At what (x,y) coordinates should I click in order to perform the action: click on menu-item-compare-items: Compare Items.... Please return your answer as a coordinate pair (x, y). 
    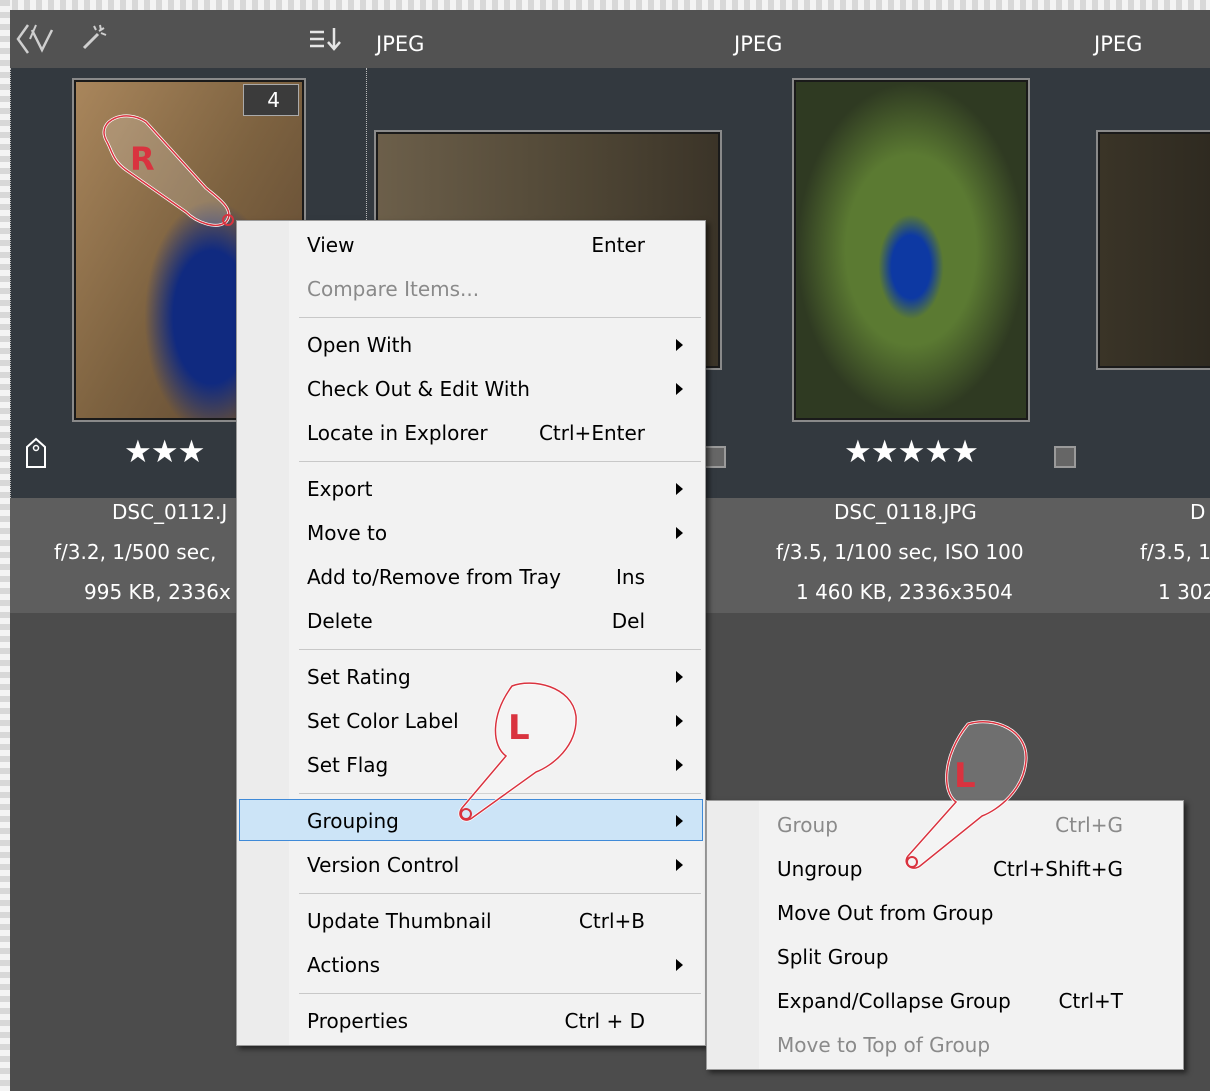
    Looking at the image, I should click on (471, 288).